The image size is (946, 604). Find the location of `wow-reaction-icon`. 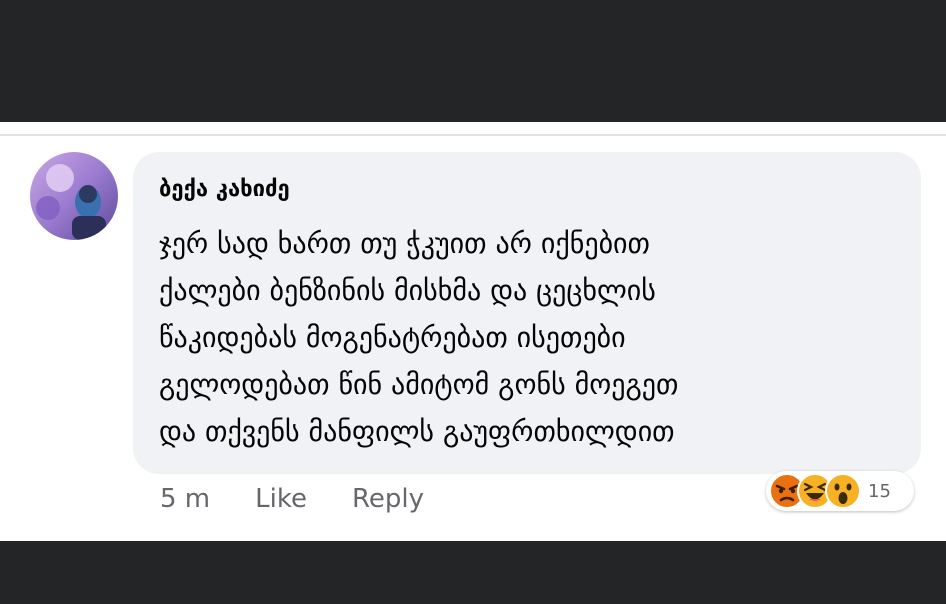

wow-reaction-icon is located at coordinates (843, 491).